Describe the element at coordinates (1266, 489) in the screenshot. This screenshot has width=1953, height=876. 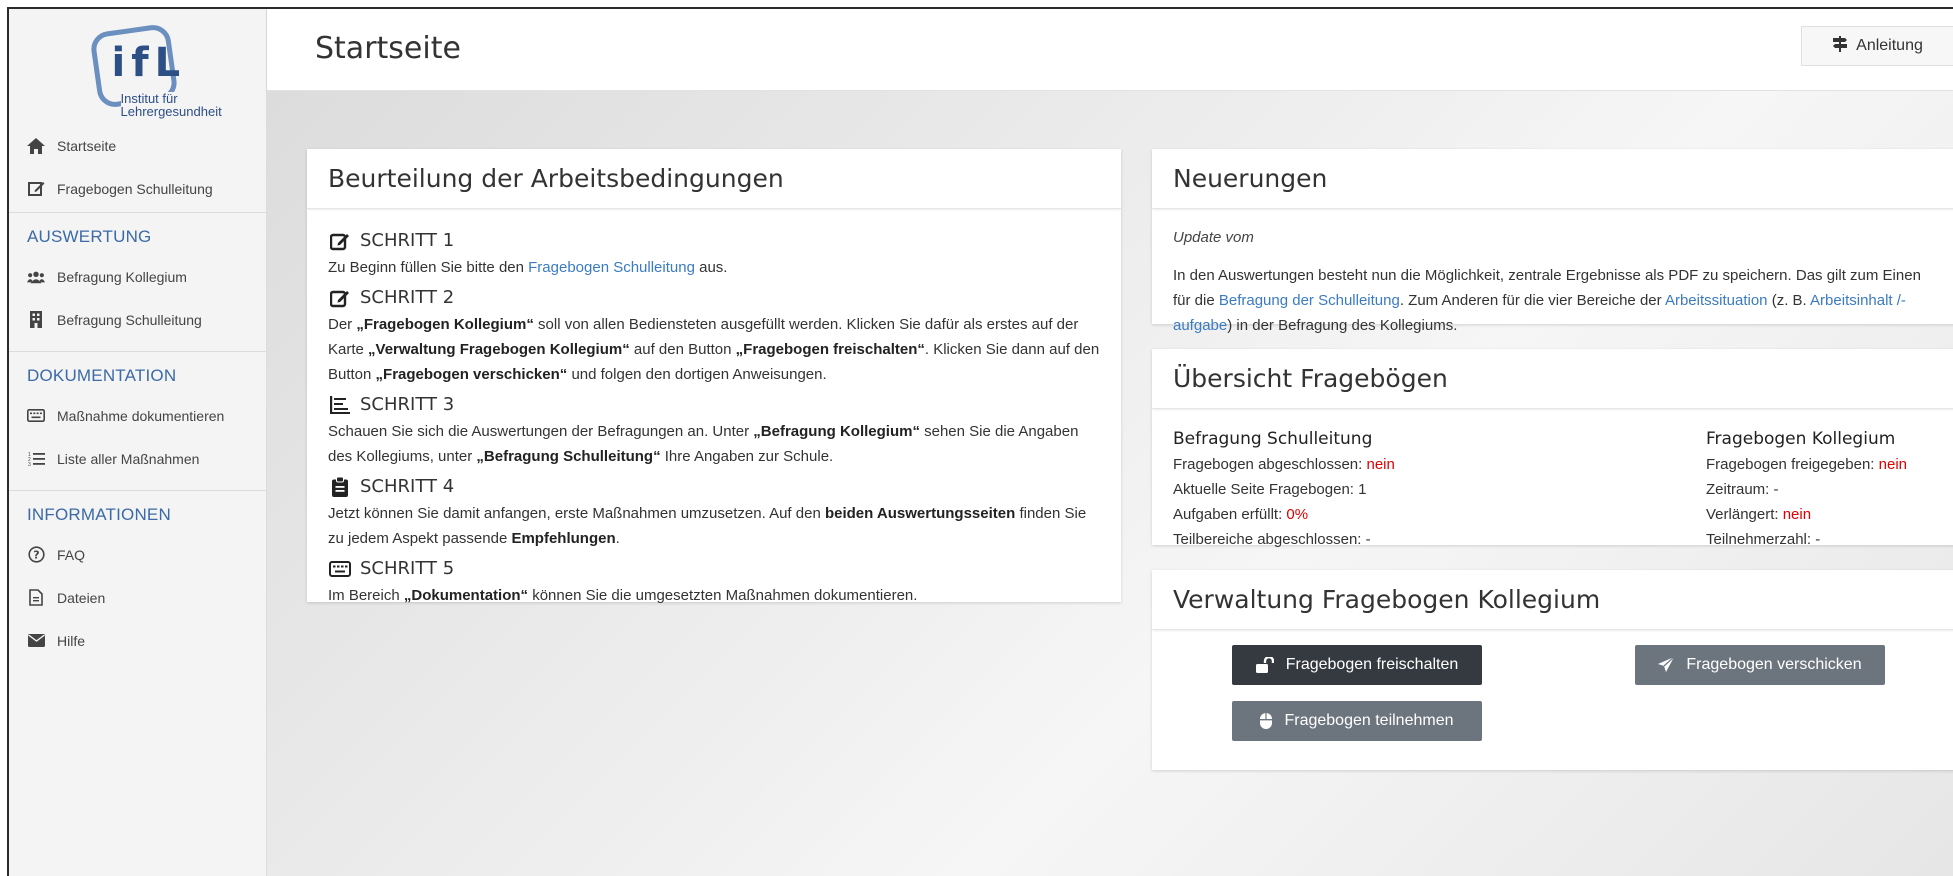
I see `overview-row-label: Aktuelle Seite Fragebogen:` at that location.